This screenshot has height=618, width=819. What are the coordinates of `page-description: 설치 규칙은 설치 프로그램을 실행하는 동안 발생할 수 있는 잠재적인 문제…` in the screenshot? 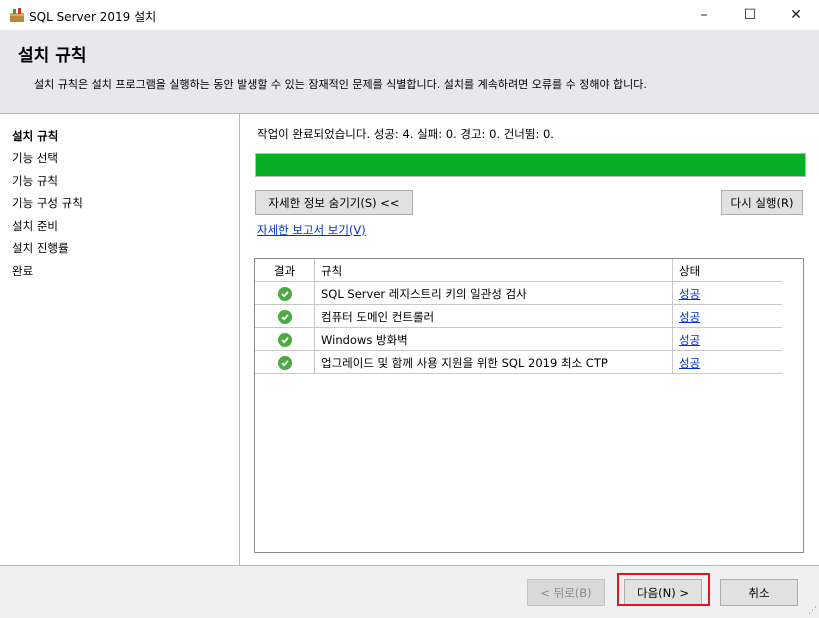 It's located at (340, 84).